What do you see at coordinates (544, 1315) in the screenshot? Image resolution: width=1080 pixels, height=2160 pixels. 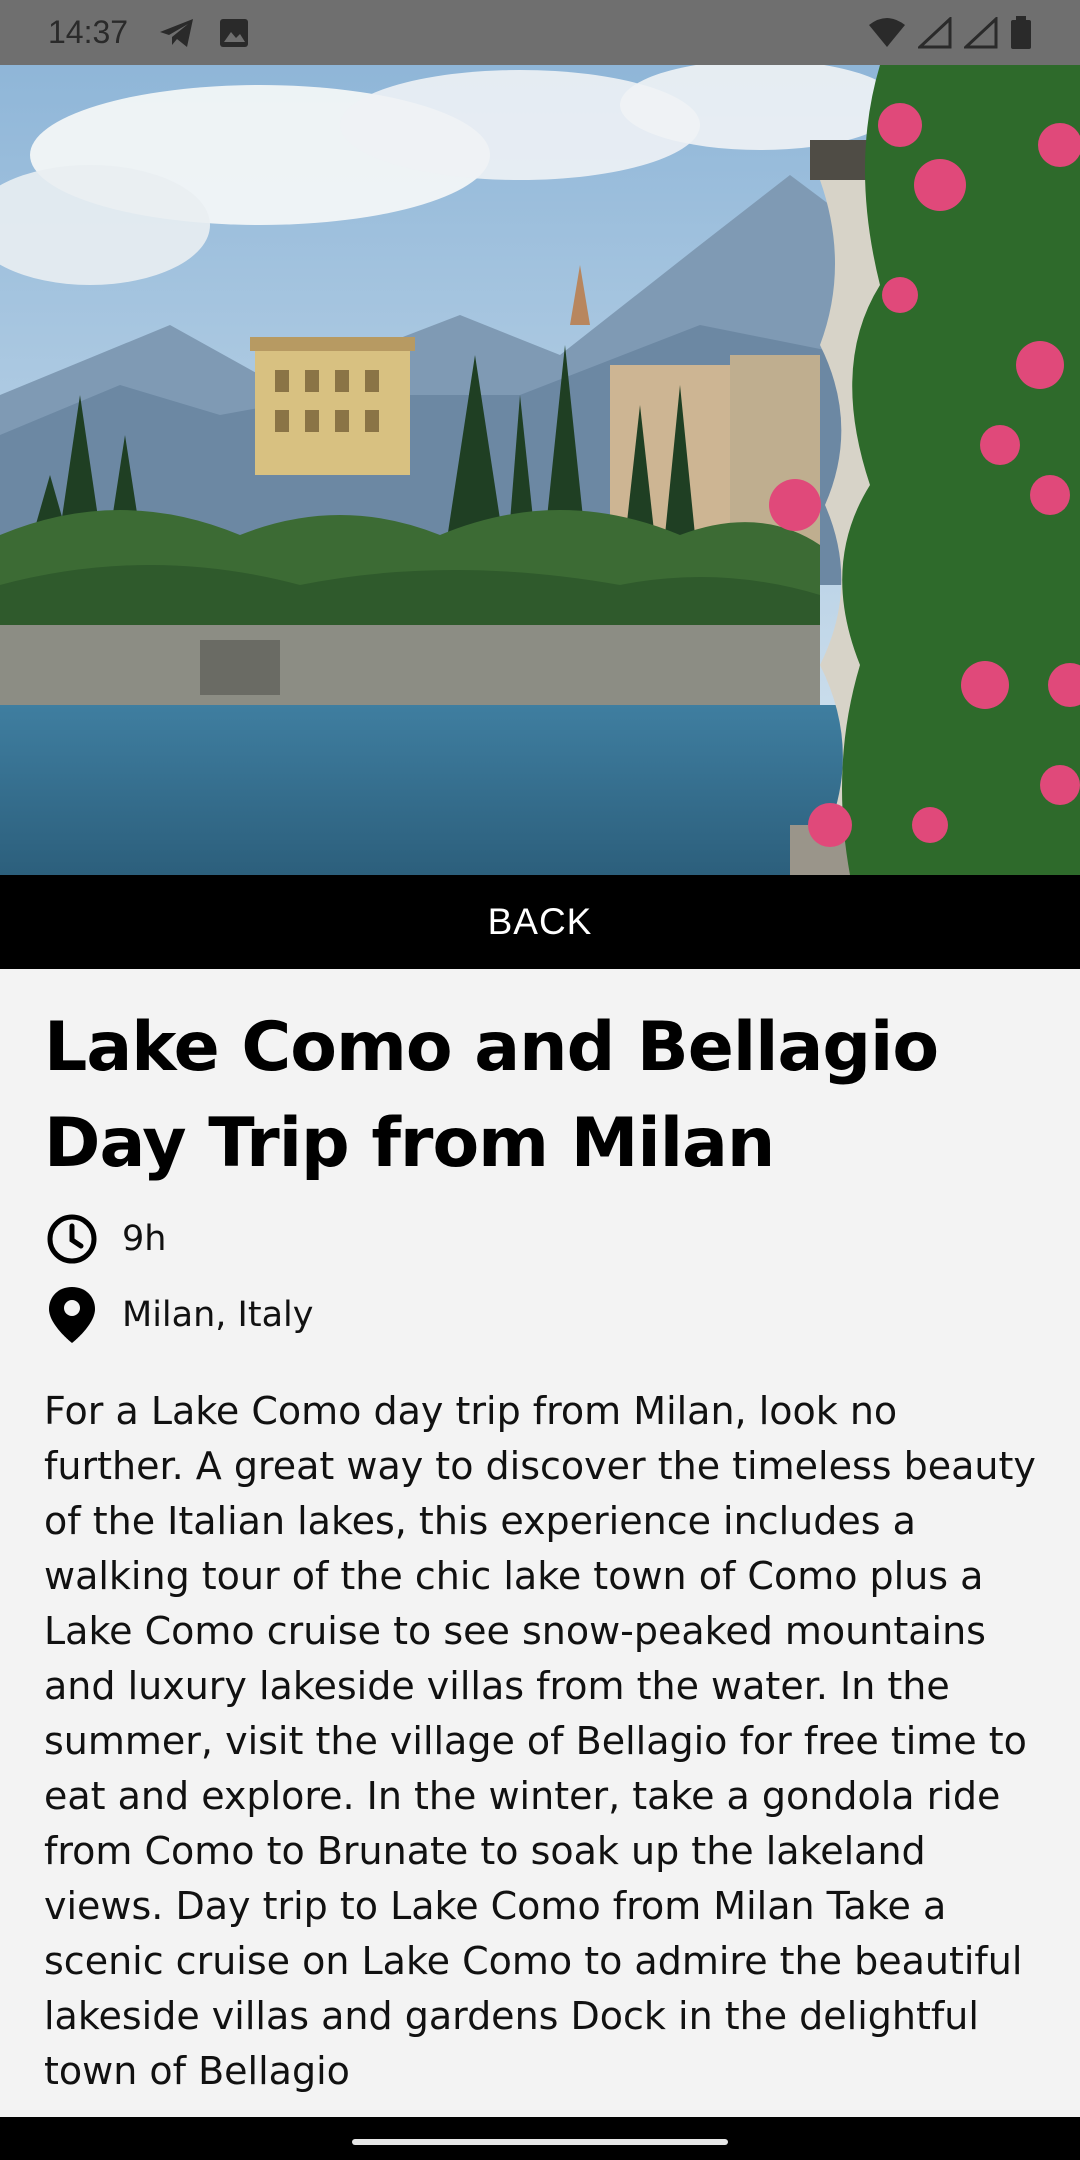 I see `location-row: Milan, Italy` at bounding box center [544, 1315].